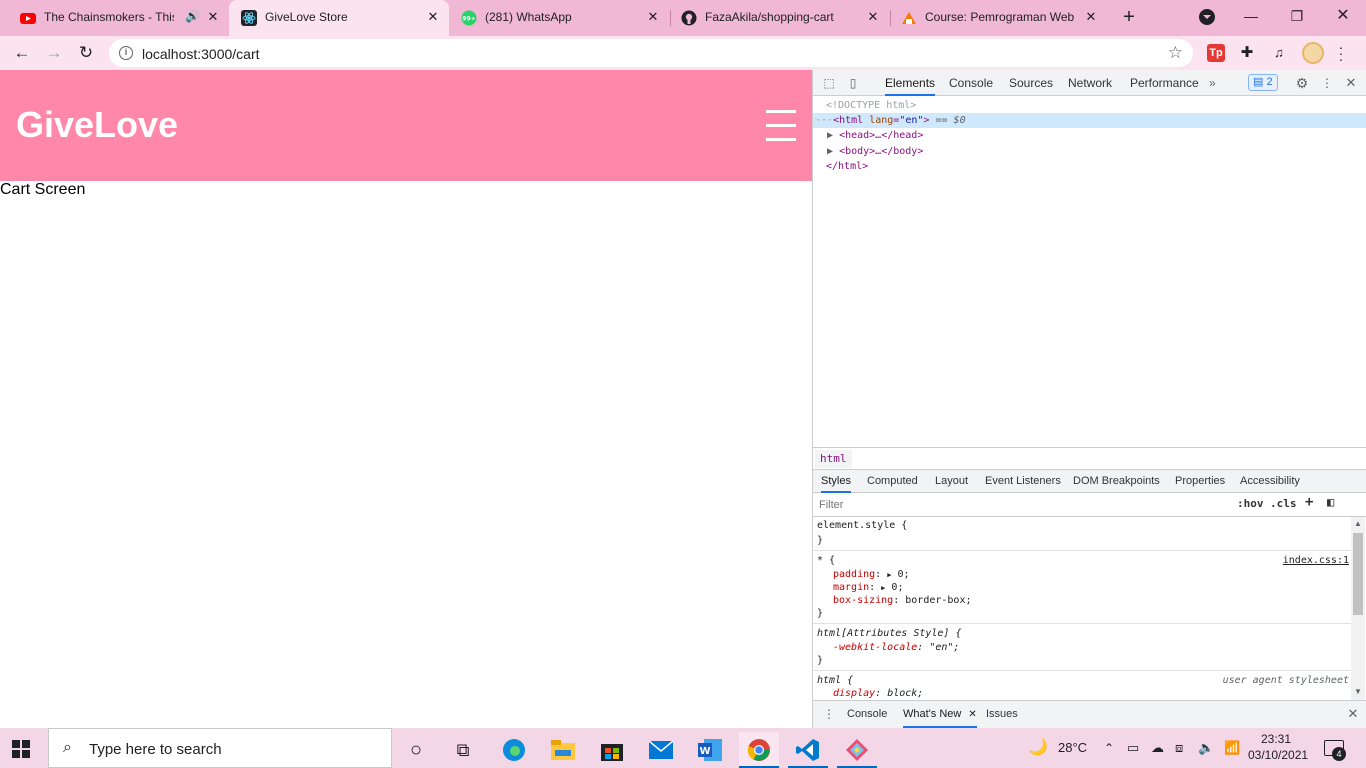 The height and width of the screenshot is (768, 1366). What do you see at coordinates (1309, 502) in the screenshot?
I see `new-style-rule-icon: +` at bounding box center [1309, 502].